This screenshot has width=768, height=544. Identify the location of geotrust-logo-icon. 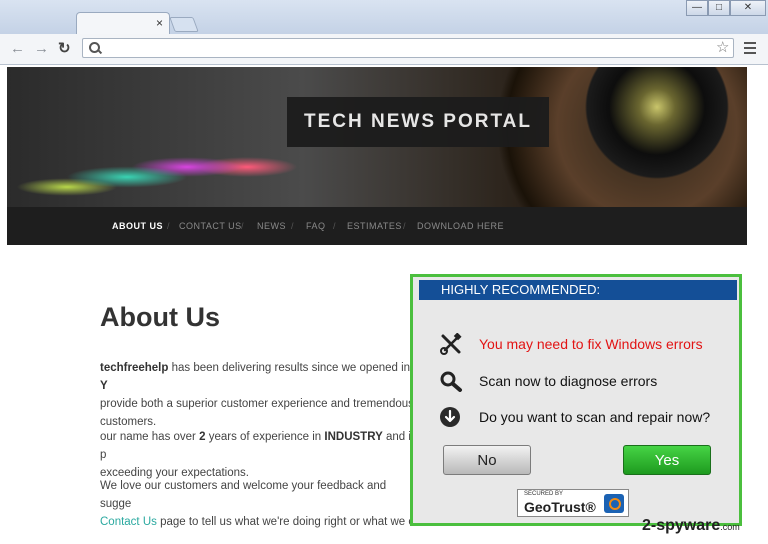
(614, 503).